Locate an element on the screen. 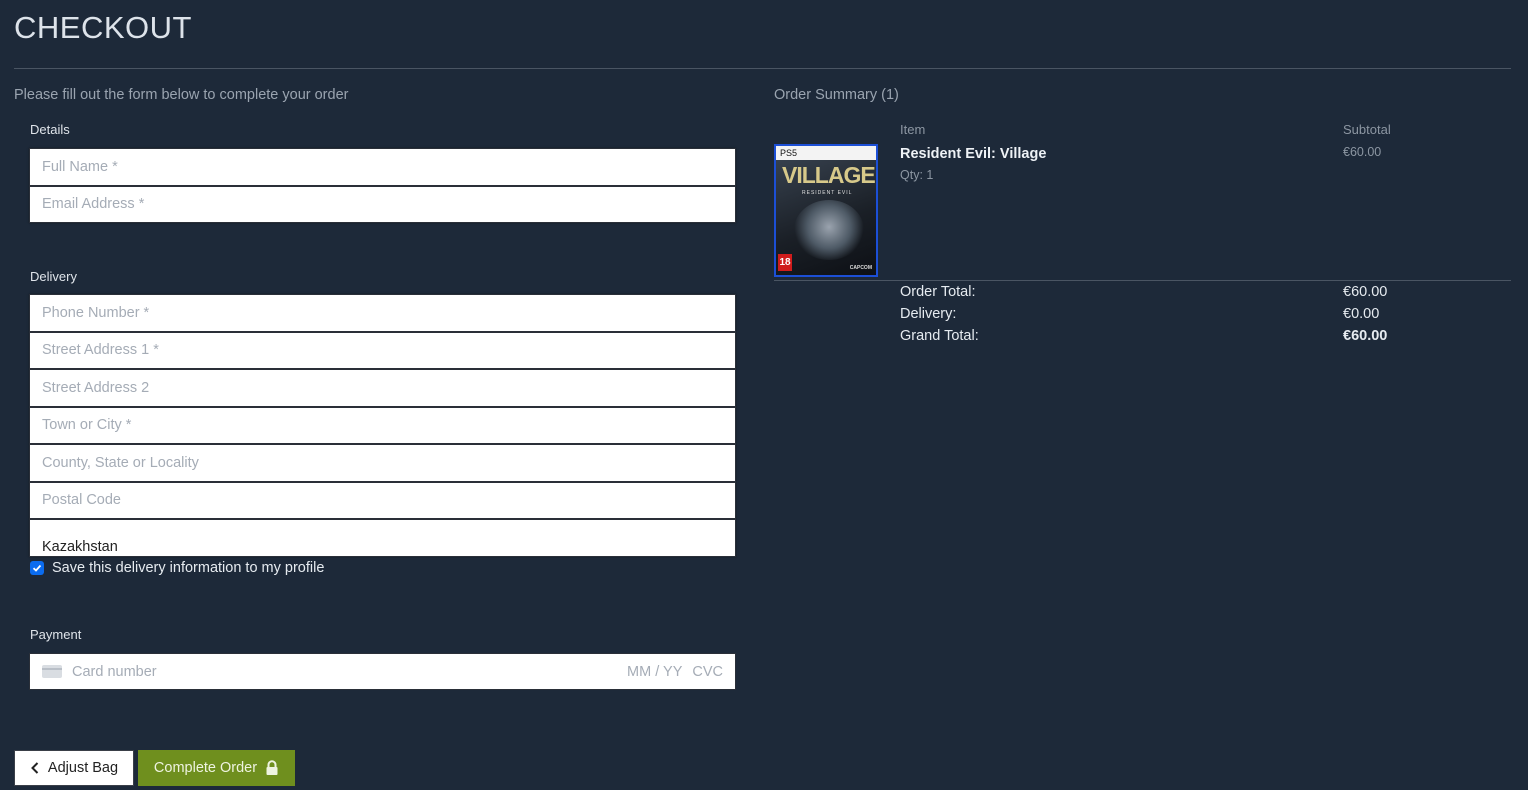  cover-art is located at coordinates (829, 230).